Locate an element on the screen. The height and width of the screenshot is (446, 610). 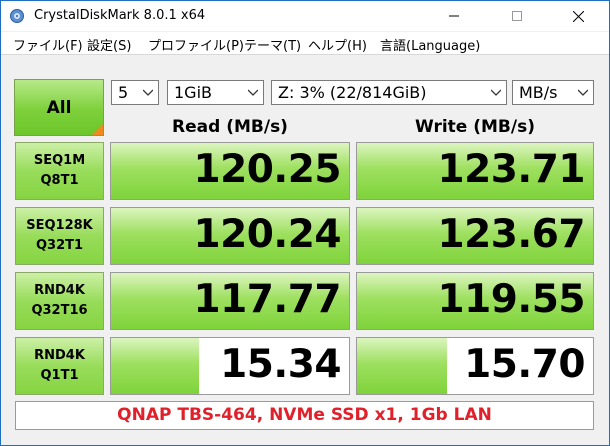
read-value: 120.24 is located at coordinates (267, 234).